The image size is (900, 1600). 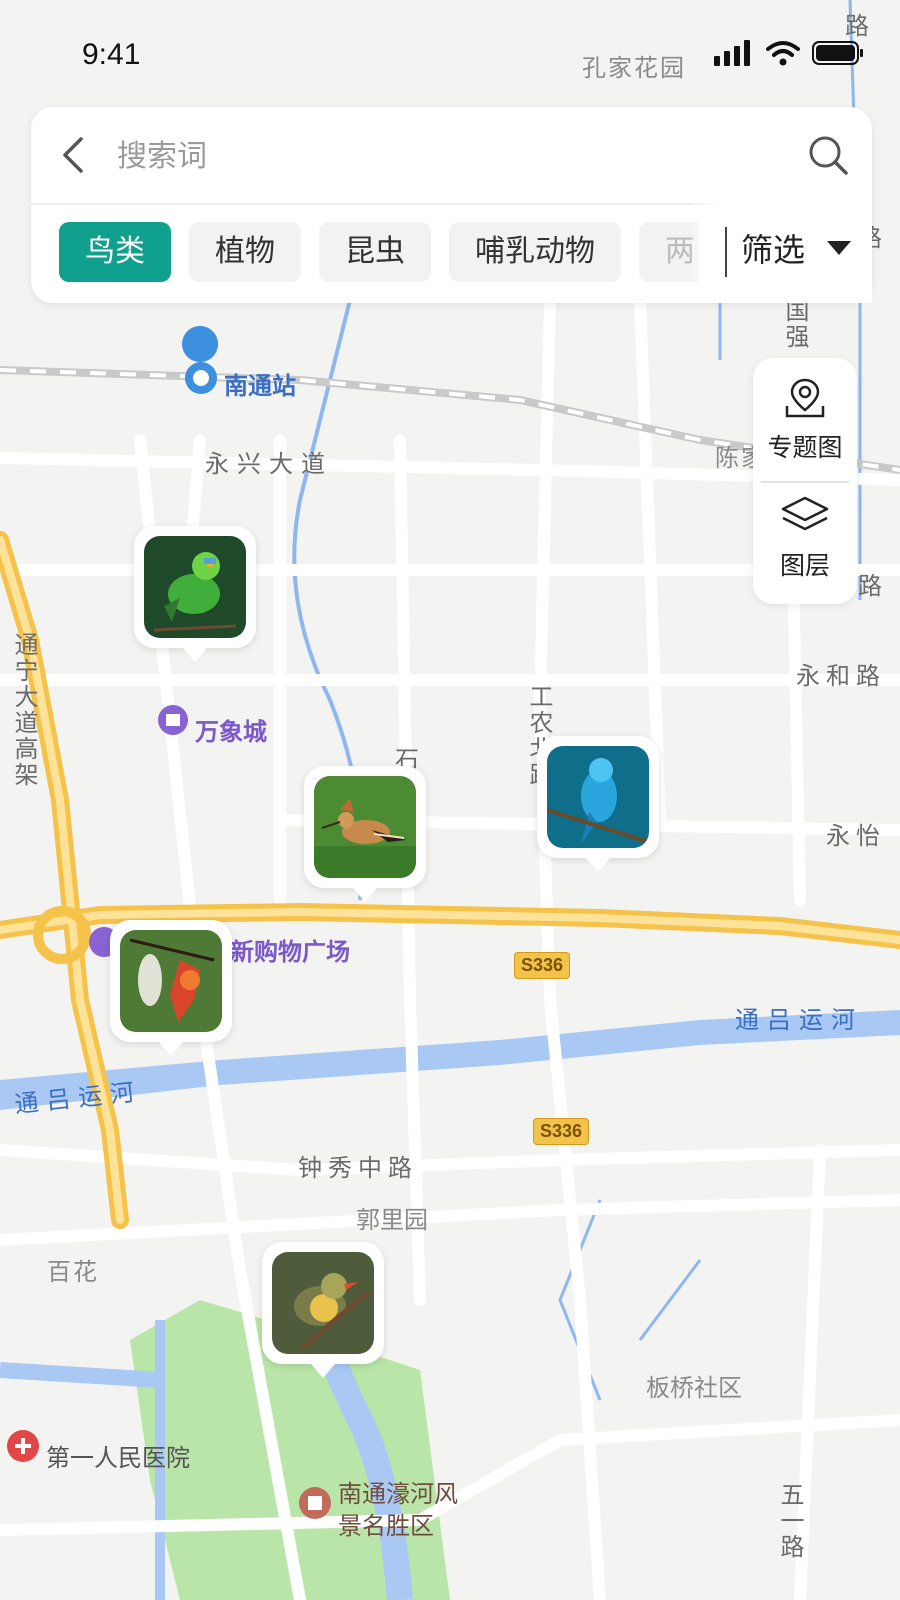 What do you see at coordinates (773, 250) in the screenshot?
I see `filter-label: 筛选` at bounding box center [773, 250].